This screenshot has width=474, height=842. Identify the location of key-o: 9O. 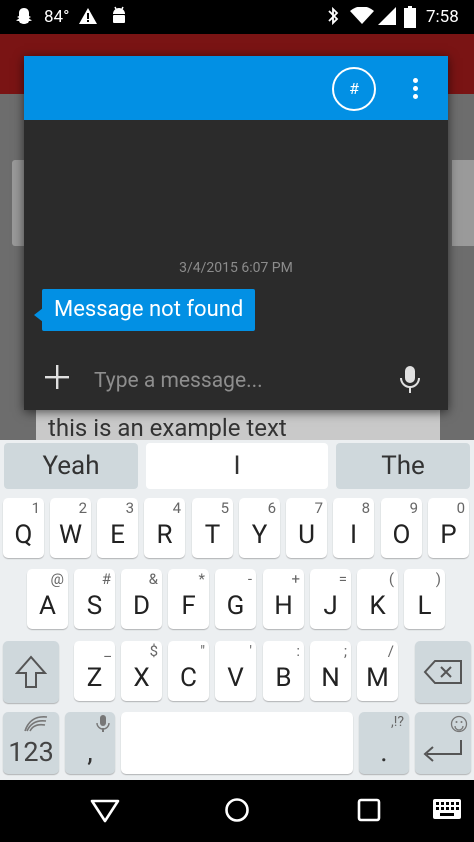
(401, 528).